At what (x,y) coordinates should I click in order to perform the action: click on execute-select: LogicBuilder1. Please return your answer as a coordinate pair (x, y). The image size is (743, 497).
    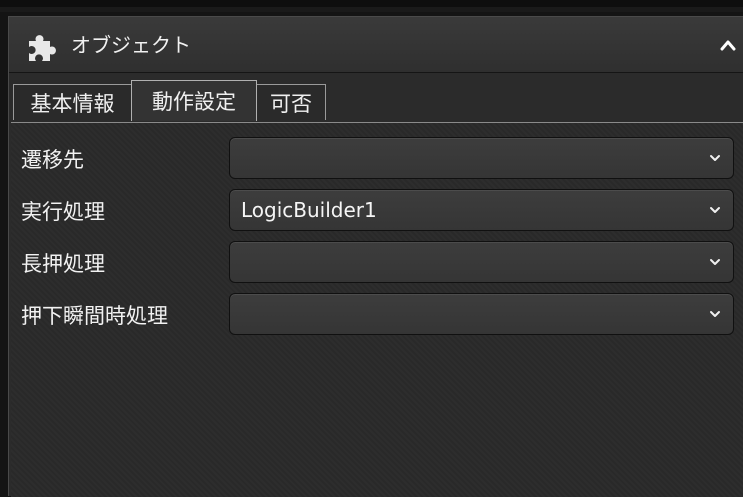
    Looking at the image, I should click on (481, 210).